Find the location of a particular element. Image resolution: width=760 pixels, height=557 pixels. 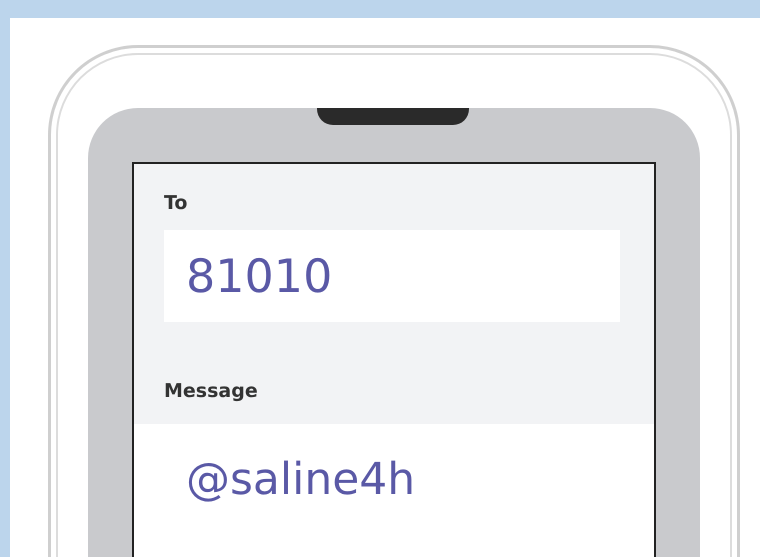

message-label: Message is located at coordinates (211, 391).